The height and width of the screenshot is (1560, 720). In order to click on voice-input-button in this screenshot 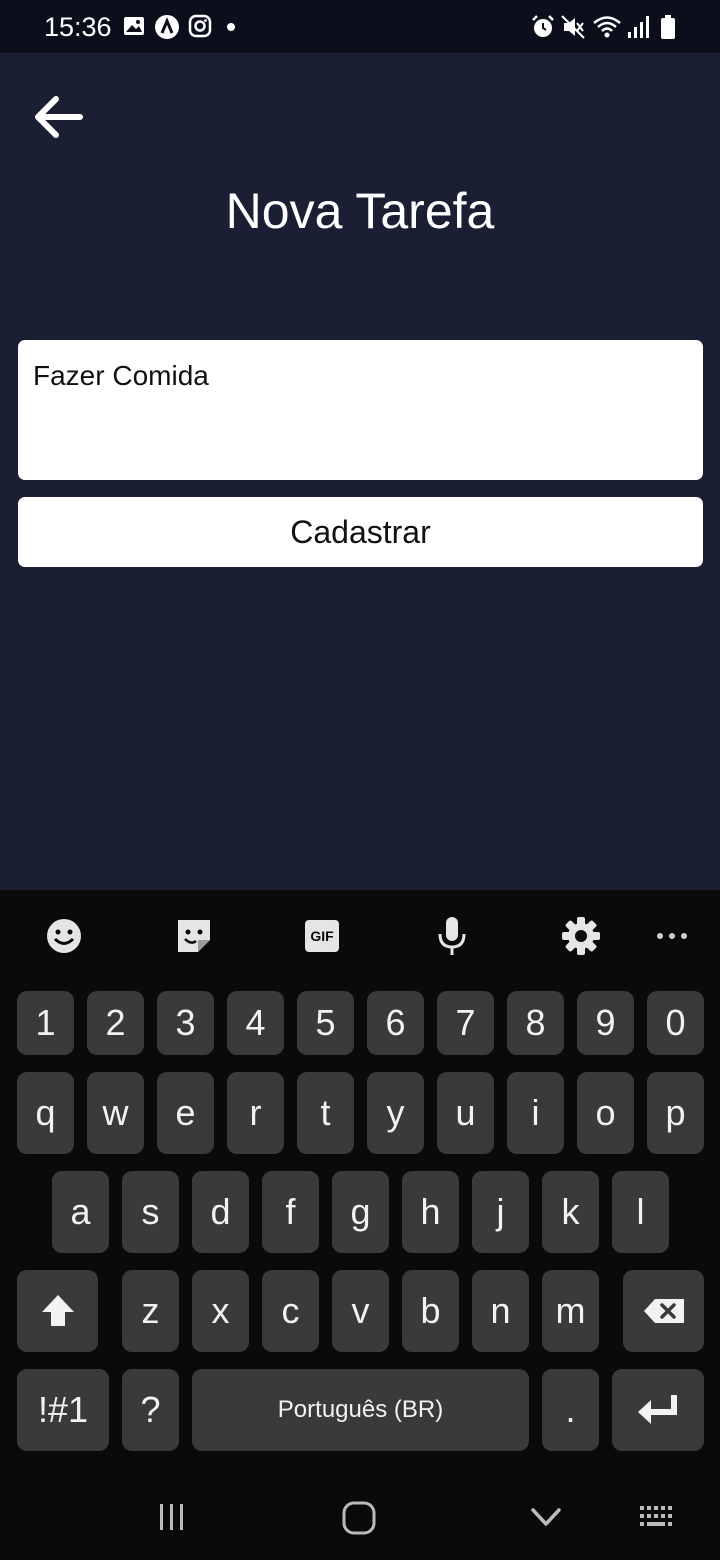, I will do `click(452, 936)`.